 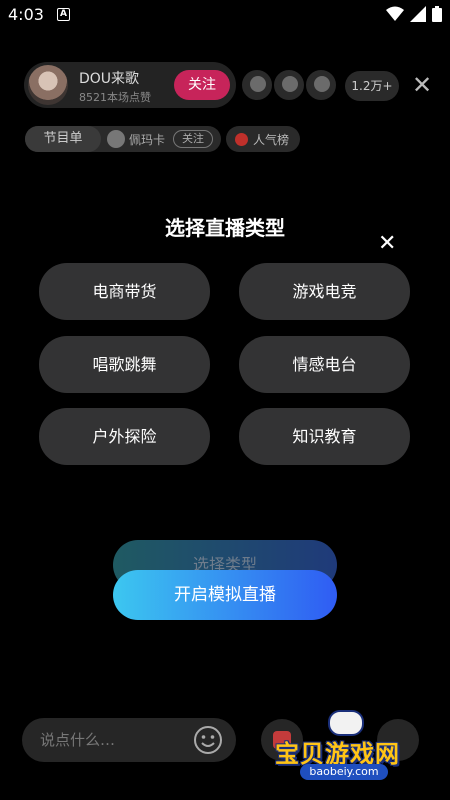 I want to click on modal-close-icon: ✕, so click(x=387, y=244).